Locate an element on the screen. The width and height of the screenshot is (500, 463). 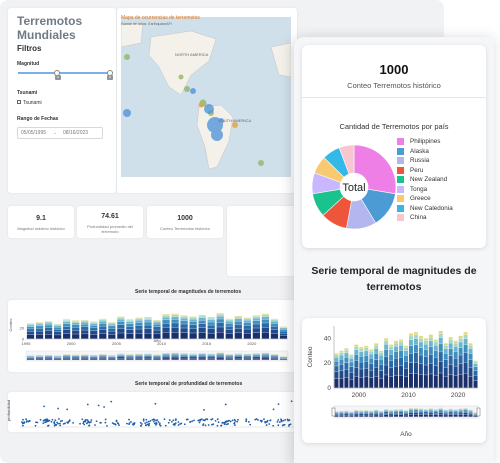
date-end: 08/16/2023 is located at coordinates (75, 133).